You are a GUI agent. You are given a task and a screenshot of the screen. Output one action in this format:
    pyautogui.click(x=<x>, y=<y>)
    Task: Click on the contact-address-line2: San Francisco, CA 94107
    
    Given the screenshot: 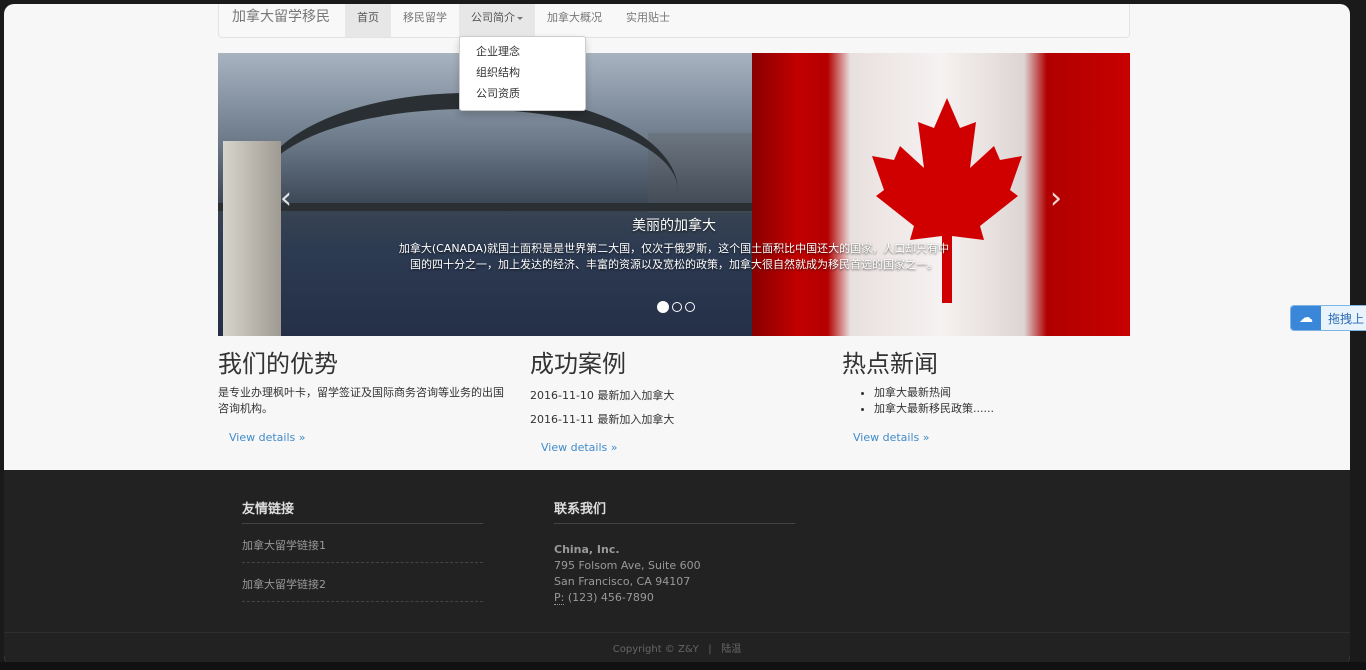 What is the action you would take?
    pyautogui.click(x=622, y=581)
    